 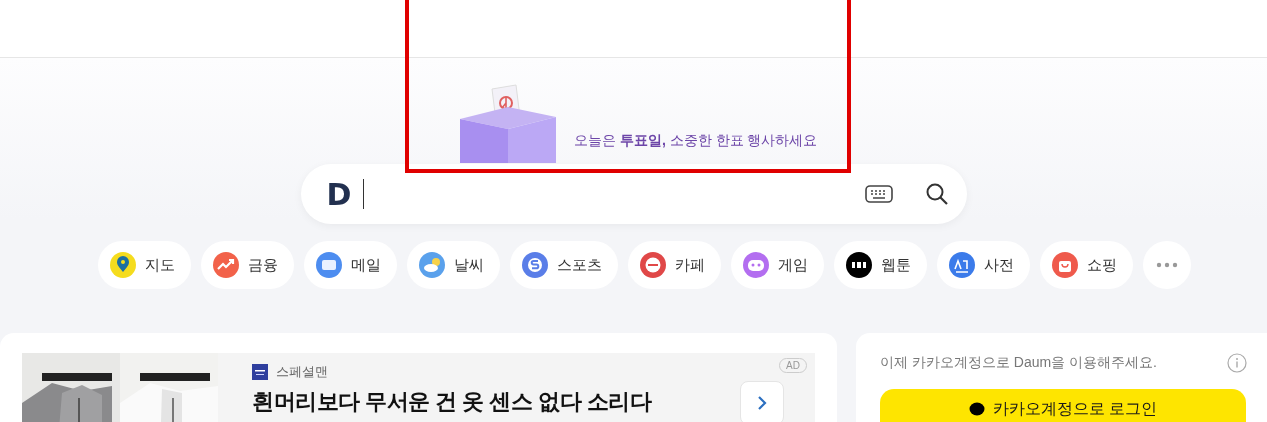 I want to click on more-icon, so click(x=1167, y=265).